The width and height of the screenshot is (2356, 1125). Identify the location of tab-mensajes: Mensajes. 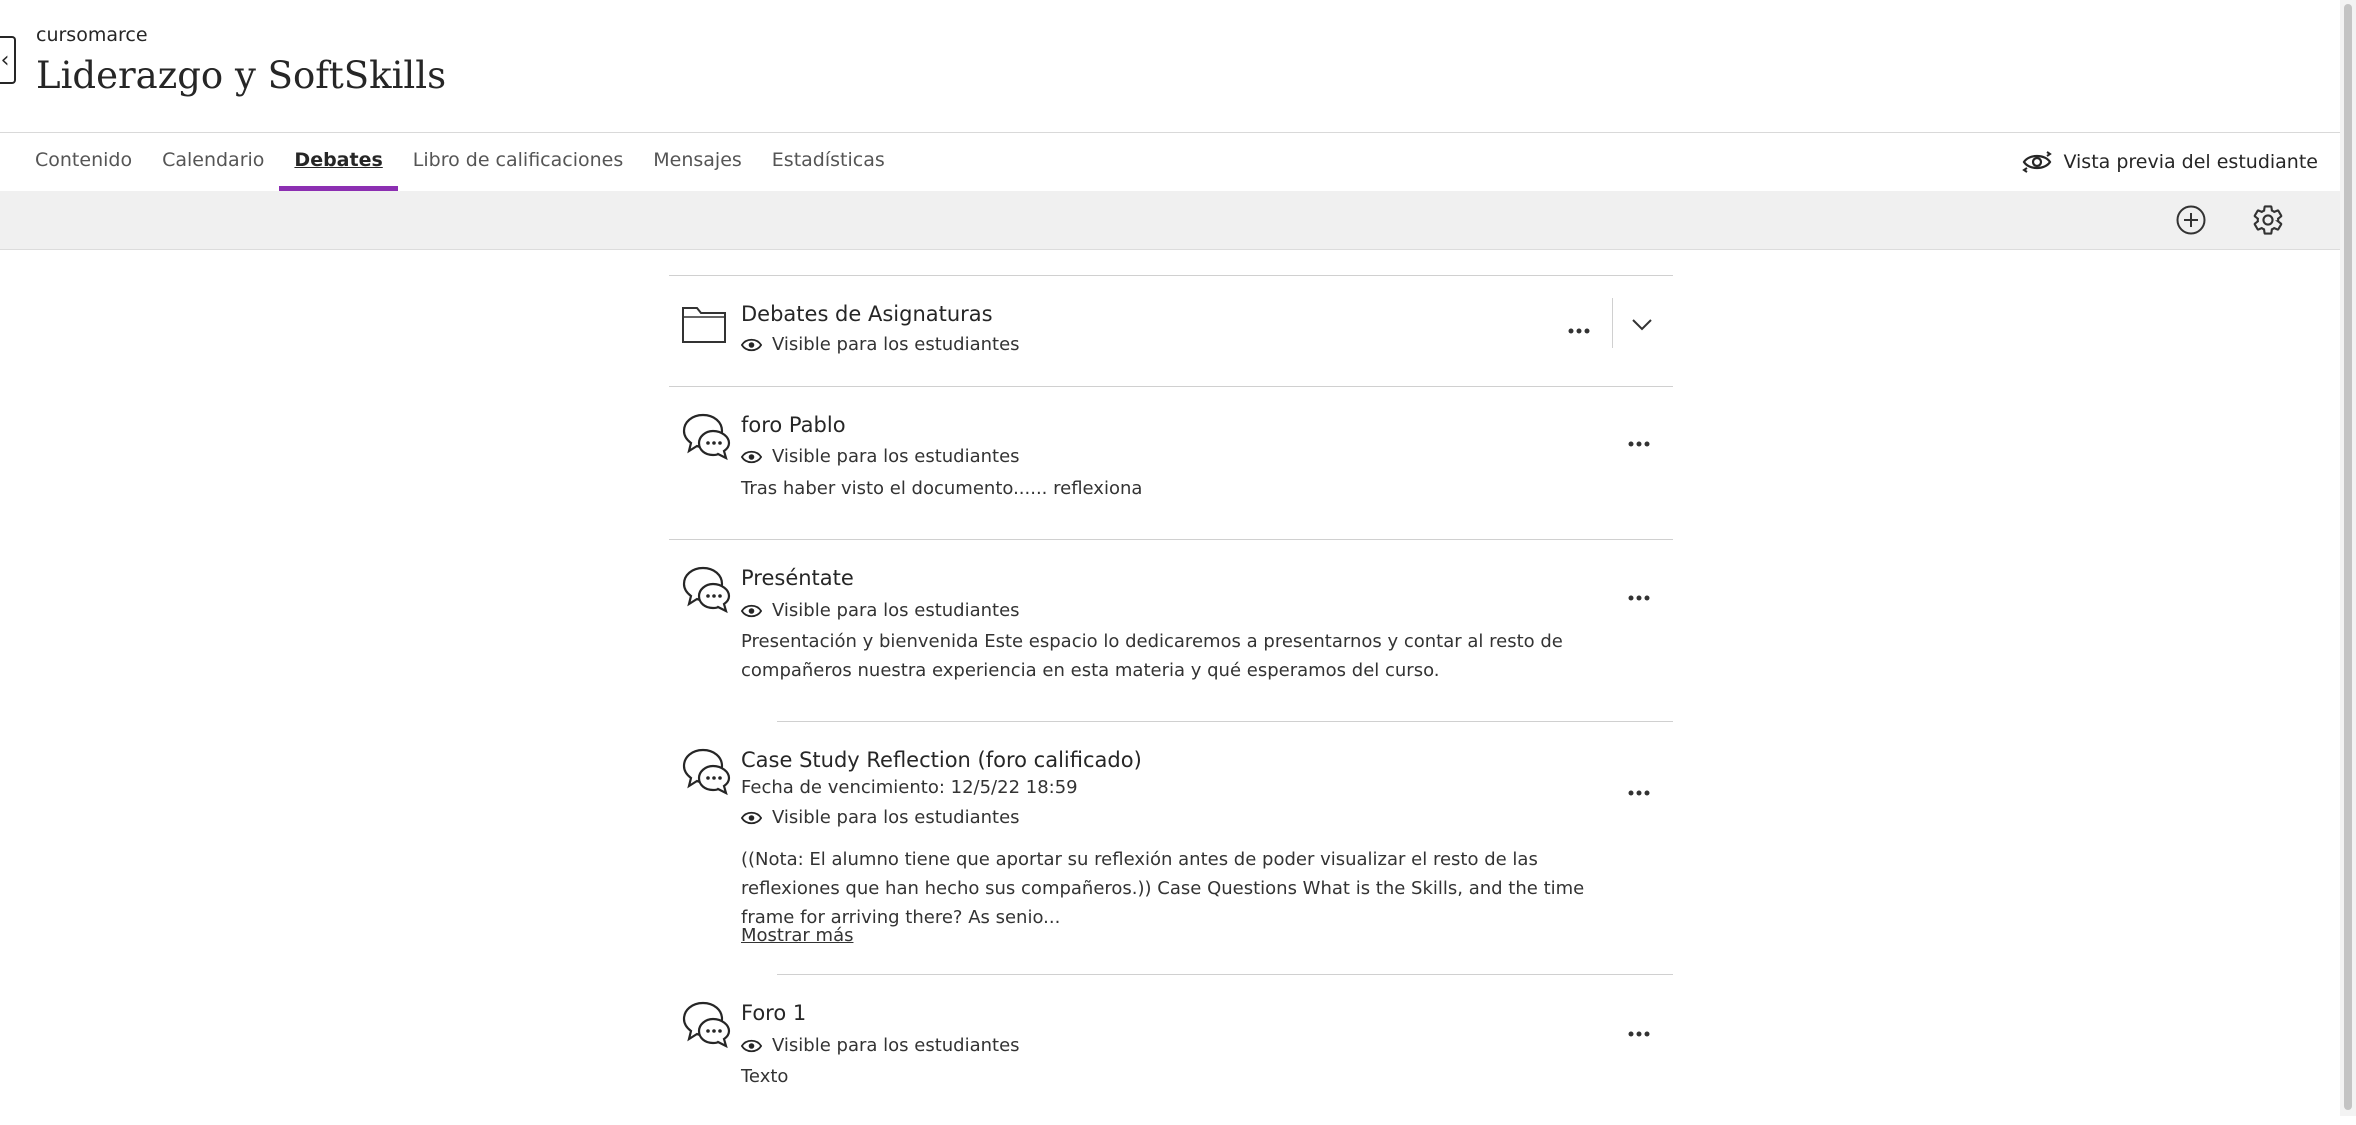
(697, 162).